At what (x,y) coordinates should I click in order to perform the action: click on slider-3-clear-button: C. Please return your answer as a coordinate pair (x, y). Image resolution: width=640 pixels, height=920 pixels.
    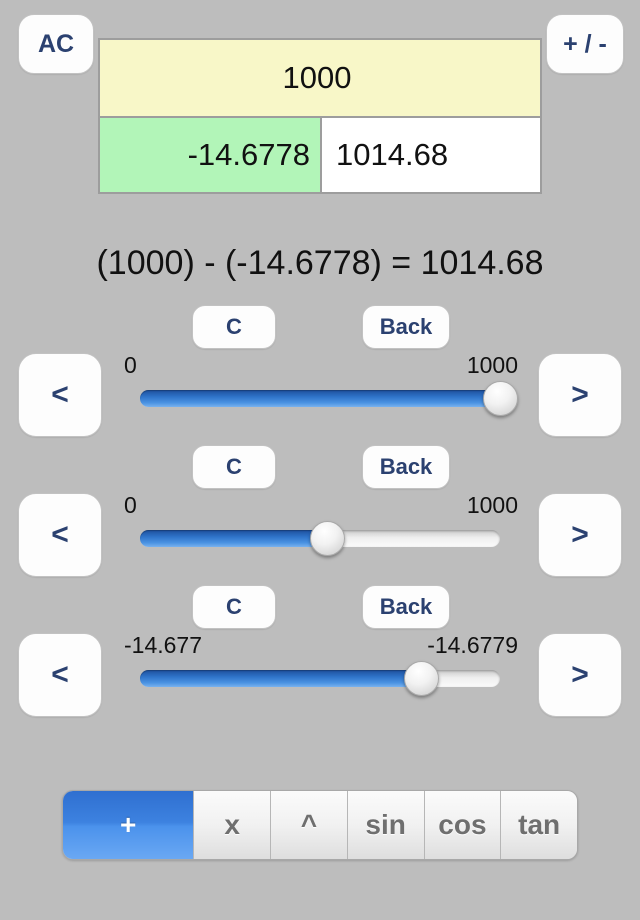
    Looking at the image, I should click on (234, 607).